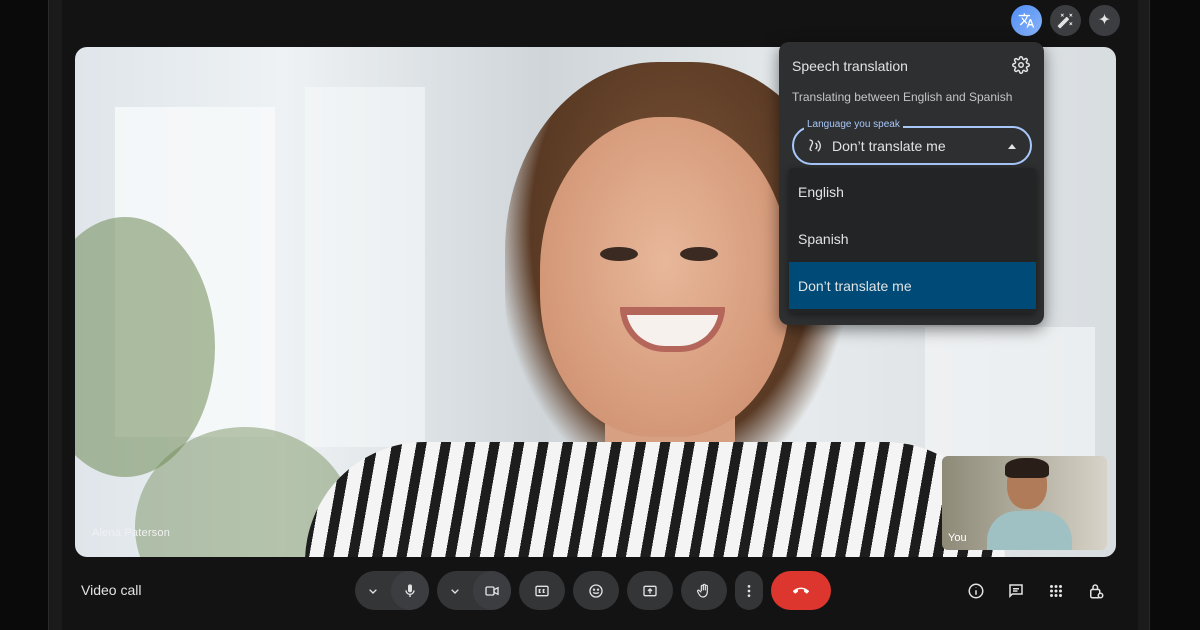  What do you see at coordinates (111, 590) in the screenshot?
I see `meeting-title: Video call` at bounding box center [111, 590].